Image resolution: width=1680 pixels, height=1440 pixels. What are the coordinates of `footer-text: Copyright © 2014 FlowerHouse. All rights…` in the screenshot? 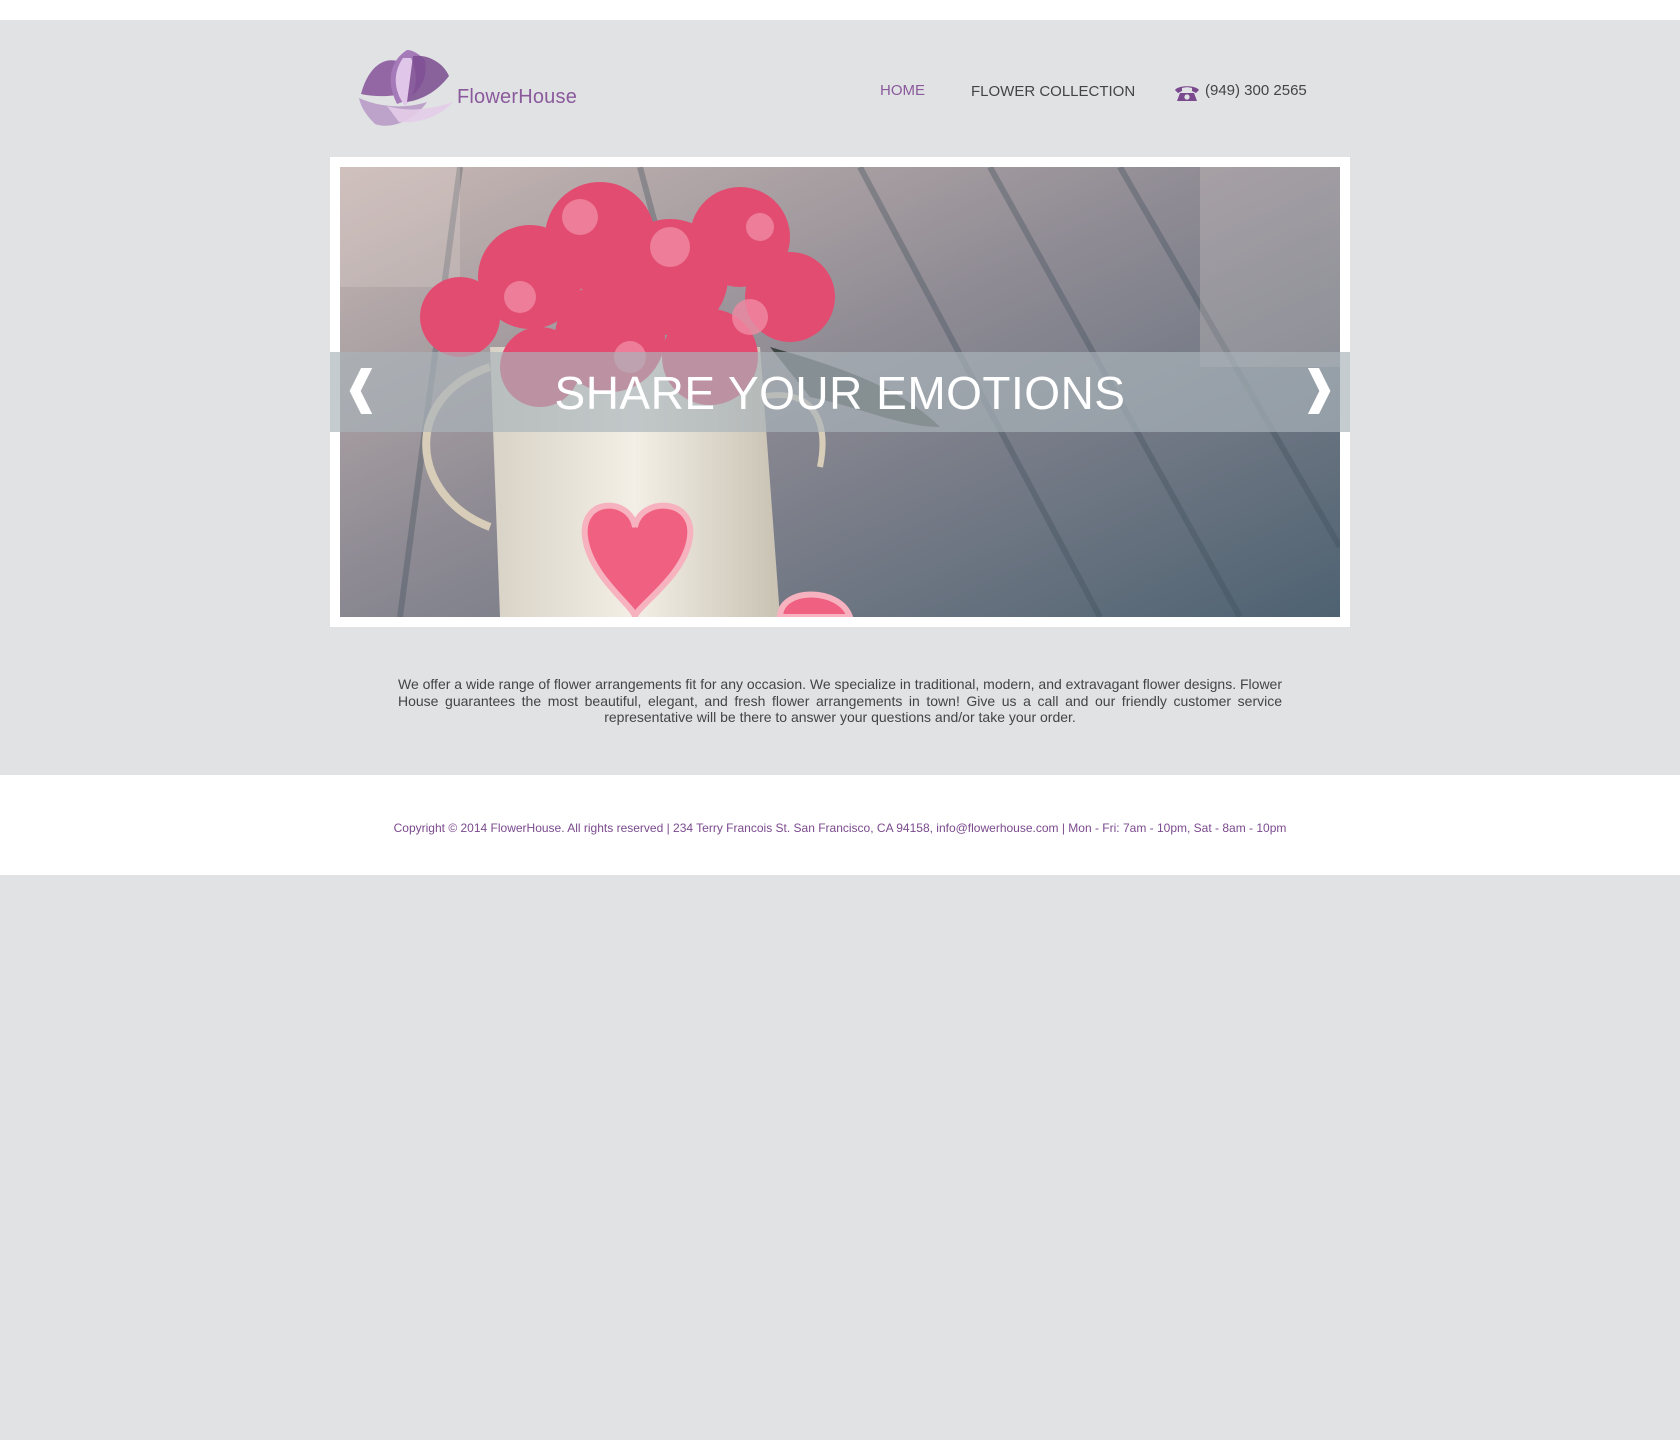 It's located at (840, 828).